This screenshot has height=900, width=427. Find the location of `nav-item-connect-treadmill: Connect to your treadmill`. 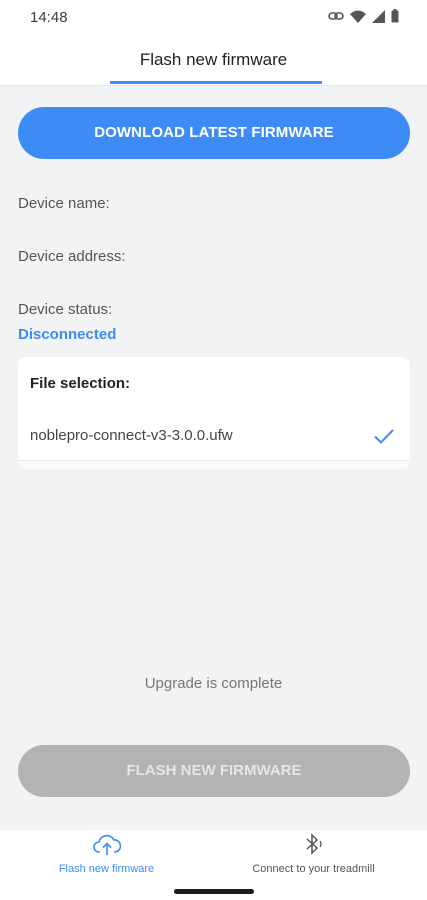

nav-item-connect-treadmill: Connect to your treadmill is located at coordinates (313, 857).